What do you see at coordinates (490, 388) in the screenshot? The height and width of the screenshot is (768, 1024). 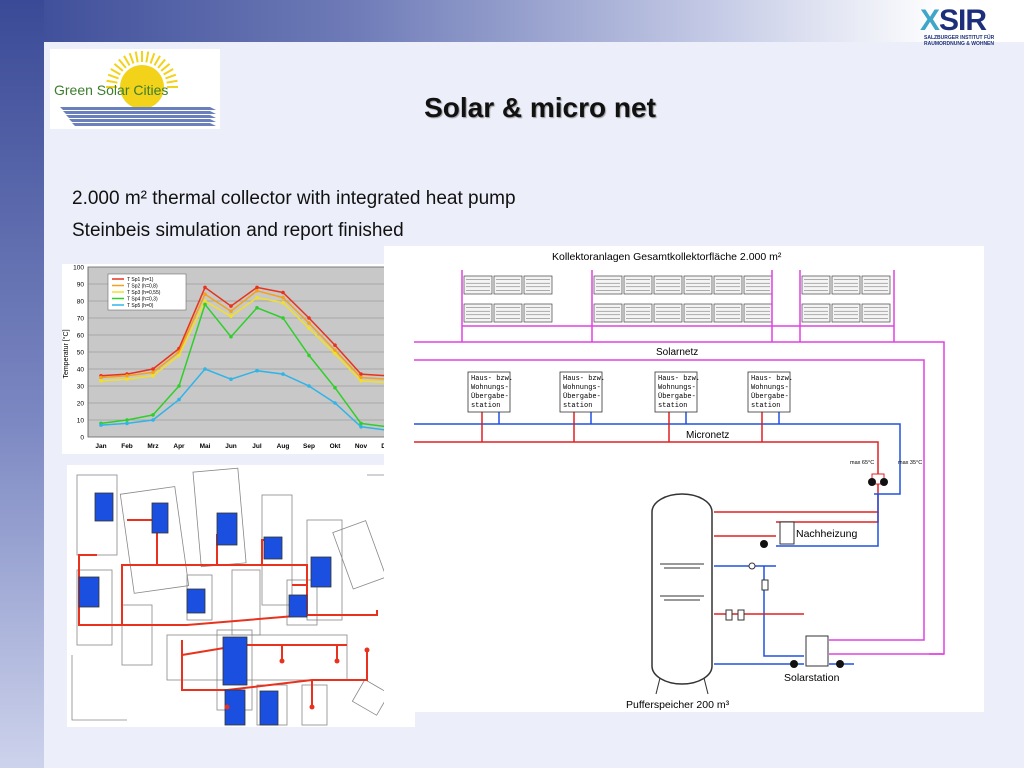 I see `transfer-station-label: Wohnungs-` at bounding box center [490, 388].